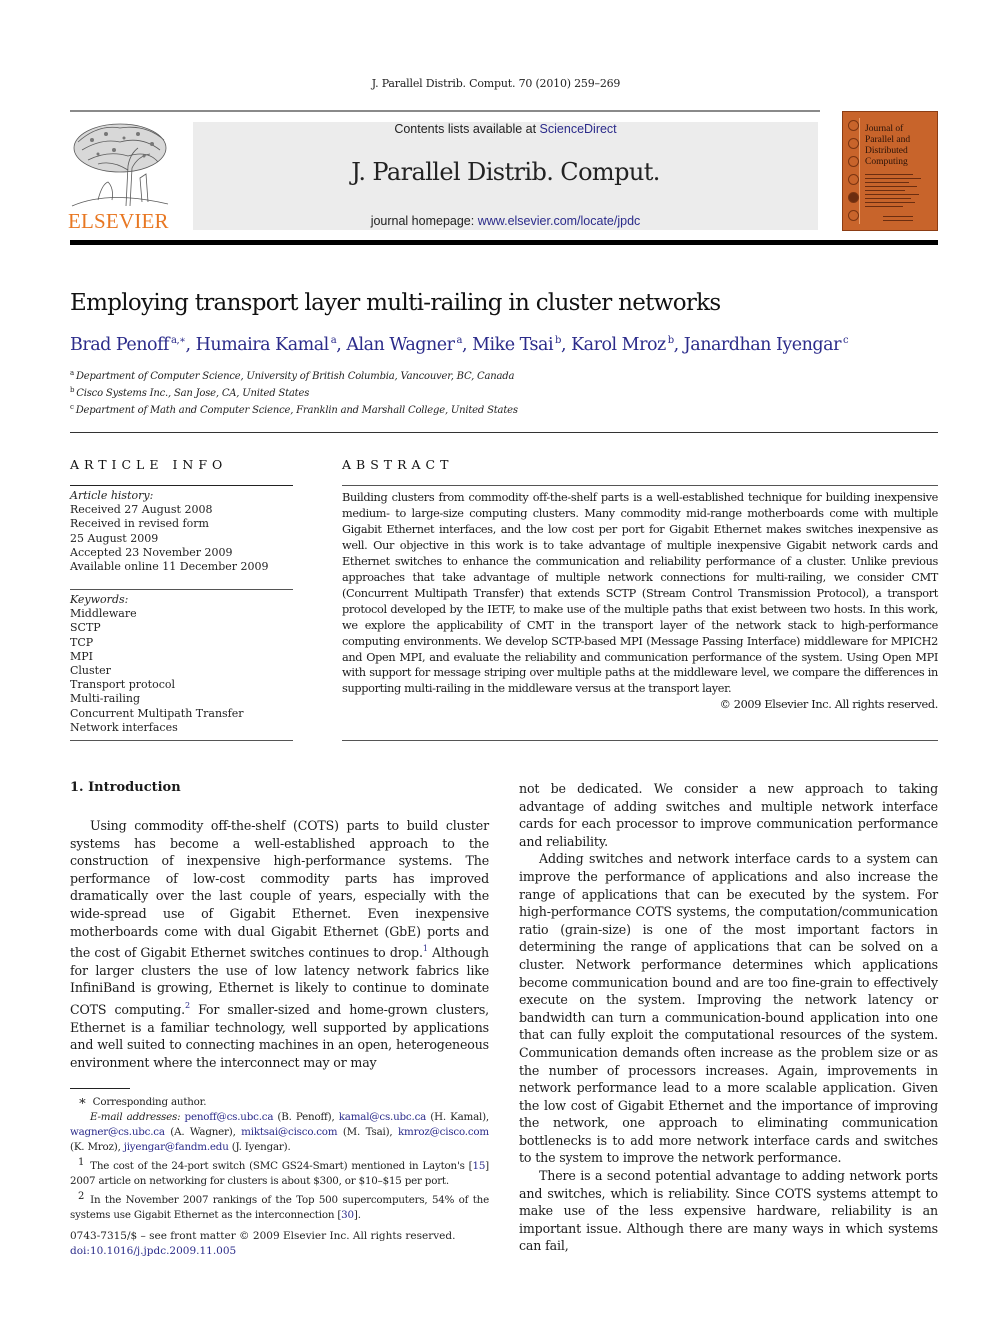 The height and width of the screenshot is (1323, 992). Describe the element at coordinates (203, 1132) in the screenshot. I see `email-owner: (A. Wagner),` at that location.